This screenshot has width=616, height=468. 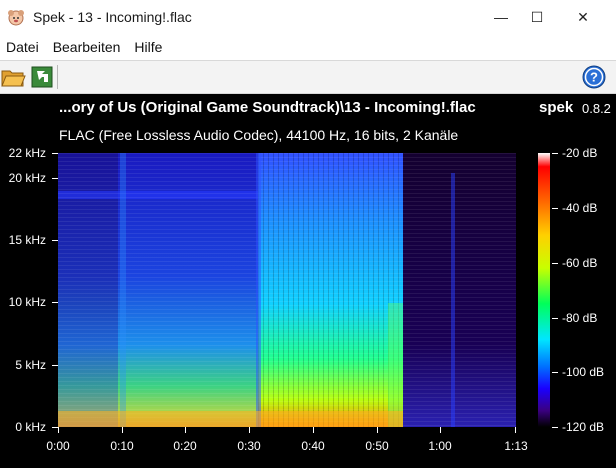 I want to click on y-tick-label: 5 kHz, so click(x=30, y=365).